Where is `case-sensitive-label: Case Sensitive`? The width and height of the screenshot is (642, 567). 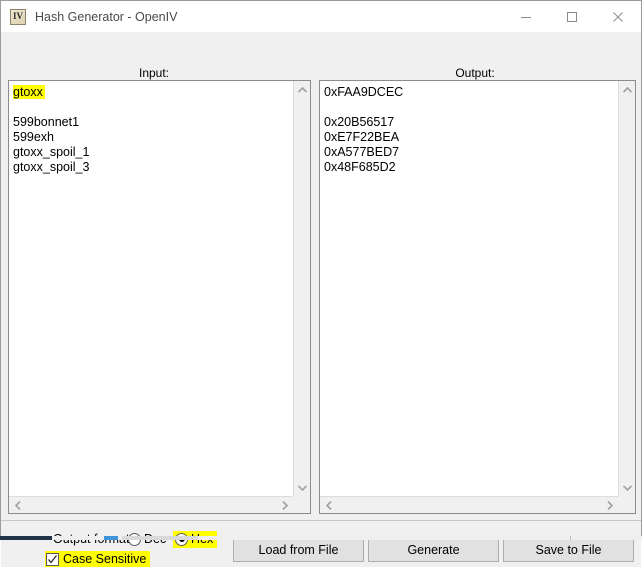
case-sensitive-label: Case Sensitive is located at coordinates (105, 559).